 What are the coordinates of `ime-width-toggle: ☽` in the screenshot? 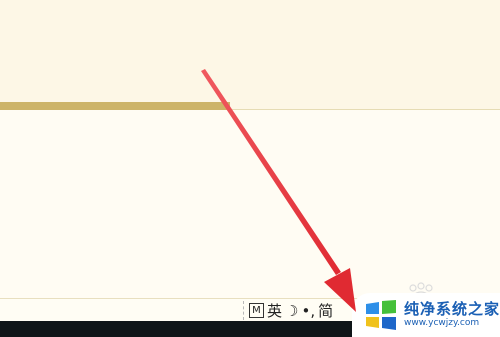 It's located at (291, 311).